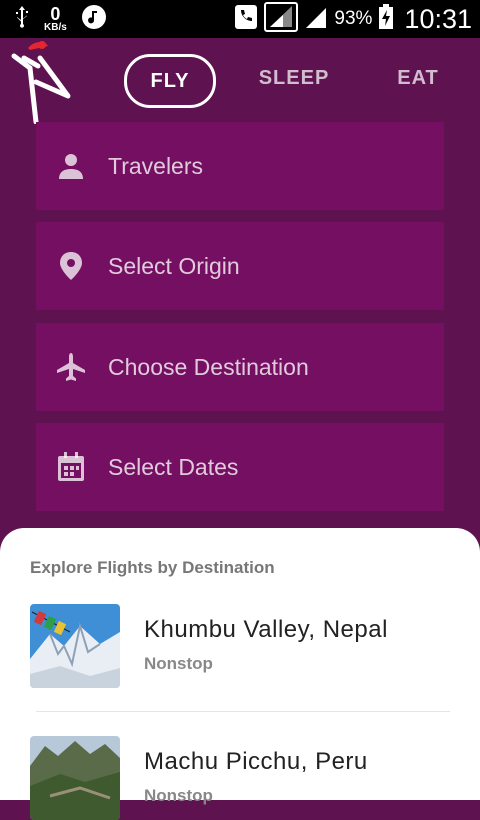  Describe the element at coordinates (152, 567) in the screenshot. I see `explore-title: Explore Flights by Destination` at that location.